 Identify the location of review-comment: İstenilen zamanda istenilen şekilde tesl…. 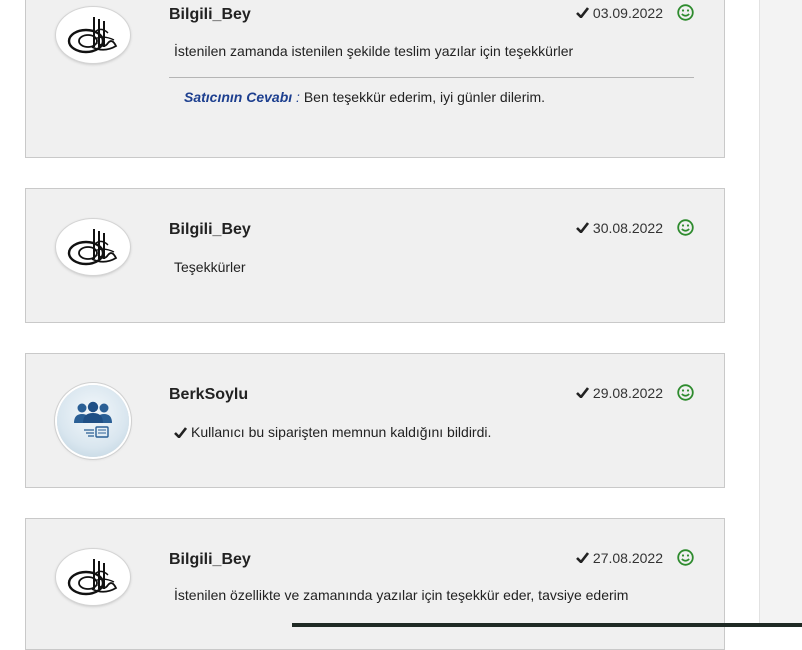
(373, 51).